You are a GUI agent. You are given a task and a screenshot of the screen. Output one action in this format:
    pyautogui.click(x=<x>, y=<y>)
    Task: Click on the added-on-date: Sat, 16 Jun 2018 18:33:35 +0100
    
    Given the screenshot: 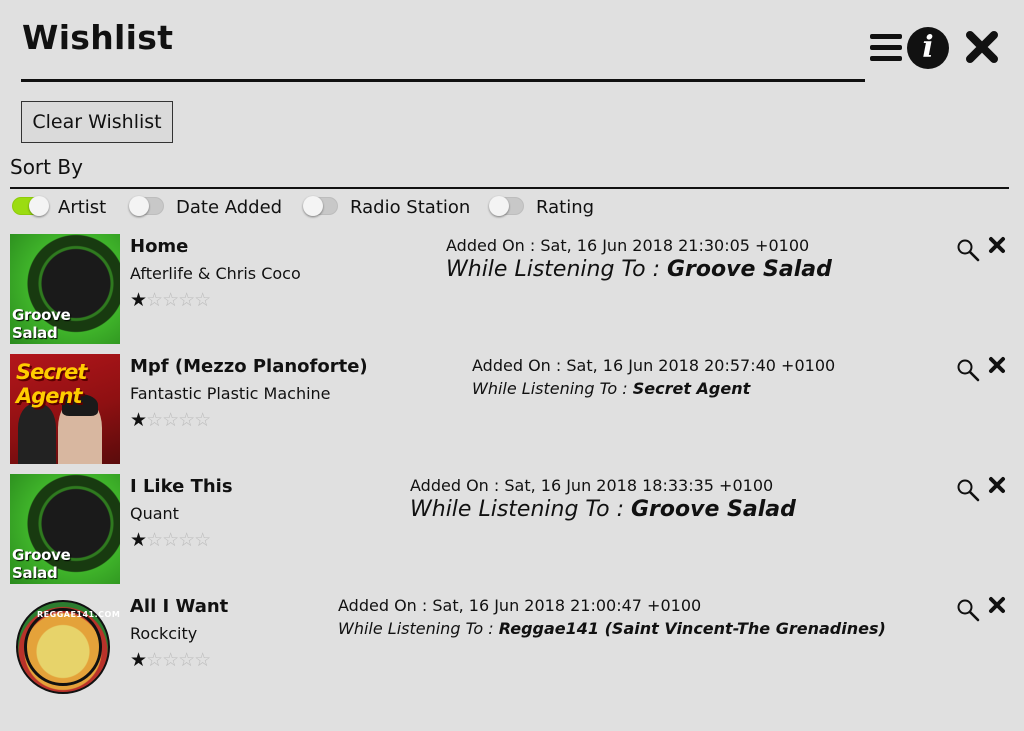 What is the action you would take?
    pyautogui.click(x=639, y=485)
    